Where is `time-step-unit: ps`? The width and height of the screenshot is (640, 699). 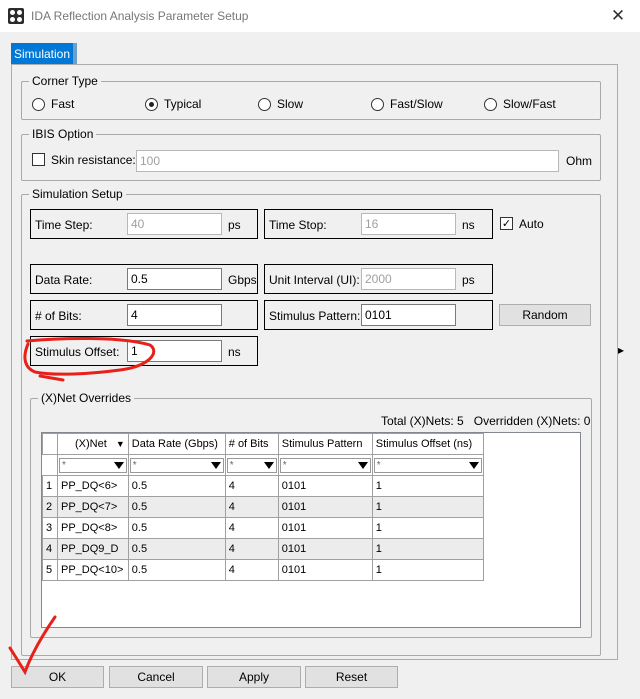 time-step-unit: ps is located at coordinates (234, 225).